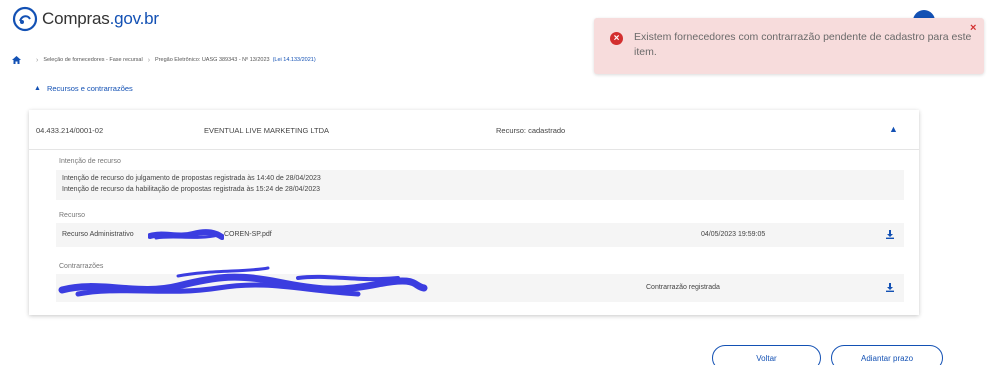 The image size is (989, 365). What do you see at coordinates (531, 130) in the screenshot?
I see `recurso-status: Recurso: cadastrado` at bounding box center [531, 130].